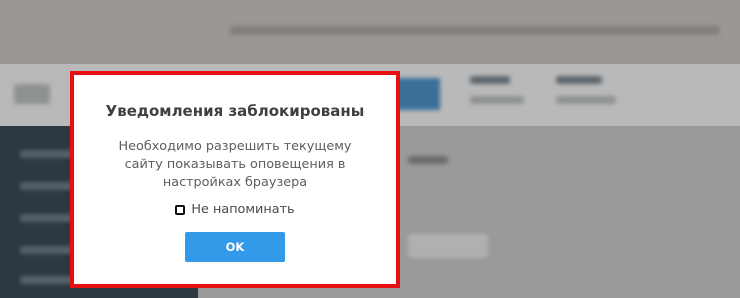 The image size is (740, 298). Describe the element at coordinates (32, 94) in the screenshot. I see `blurred-toolbar-icon` at that location.